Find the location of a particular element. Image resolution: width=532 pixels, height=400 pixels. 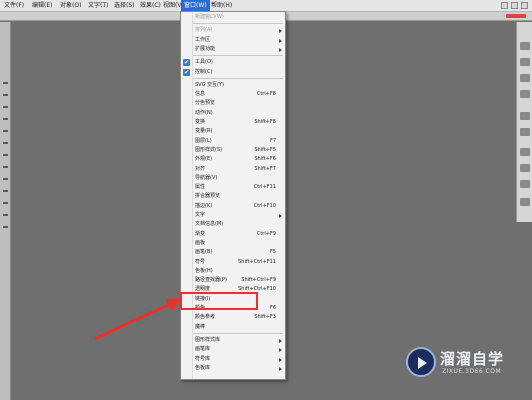

menu-item: 色板(H) is located at coordinates (233, 271).